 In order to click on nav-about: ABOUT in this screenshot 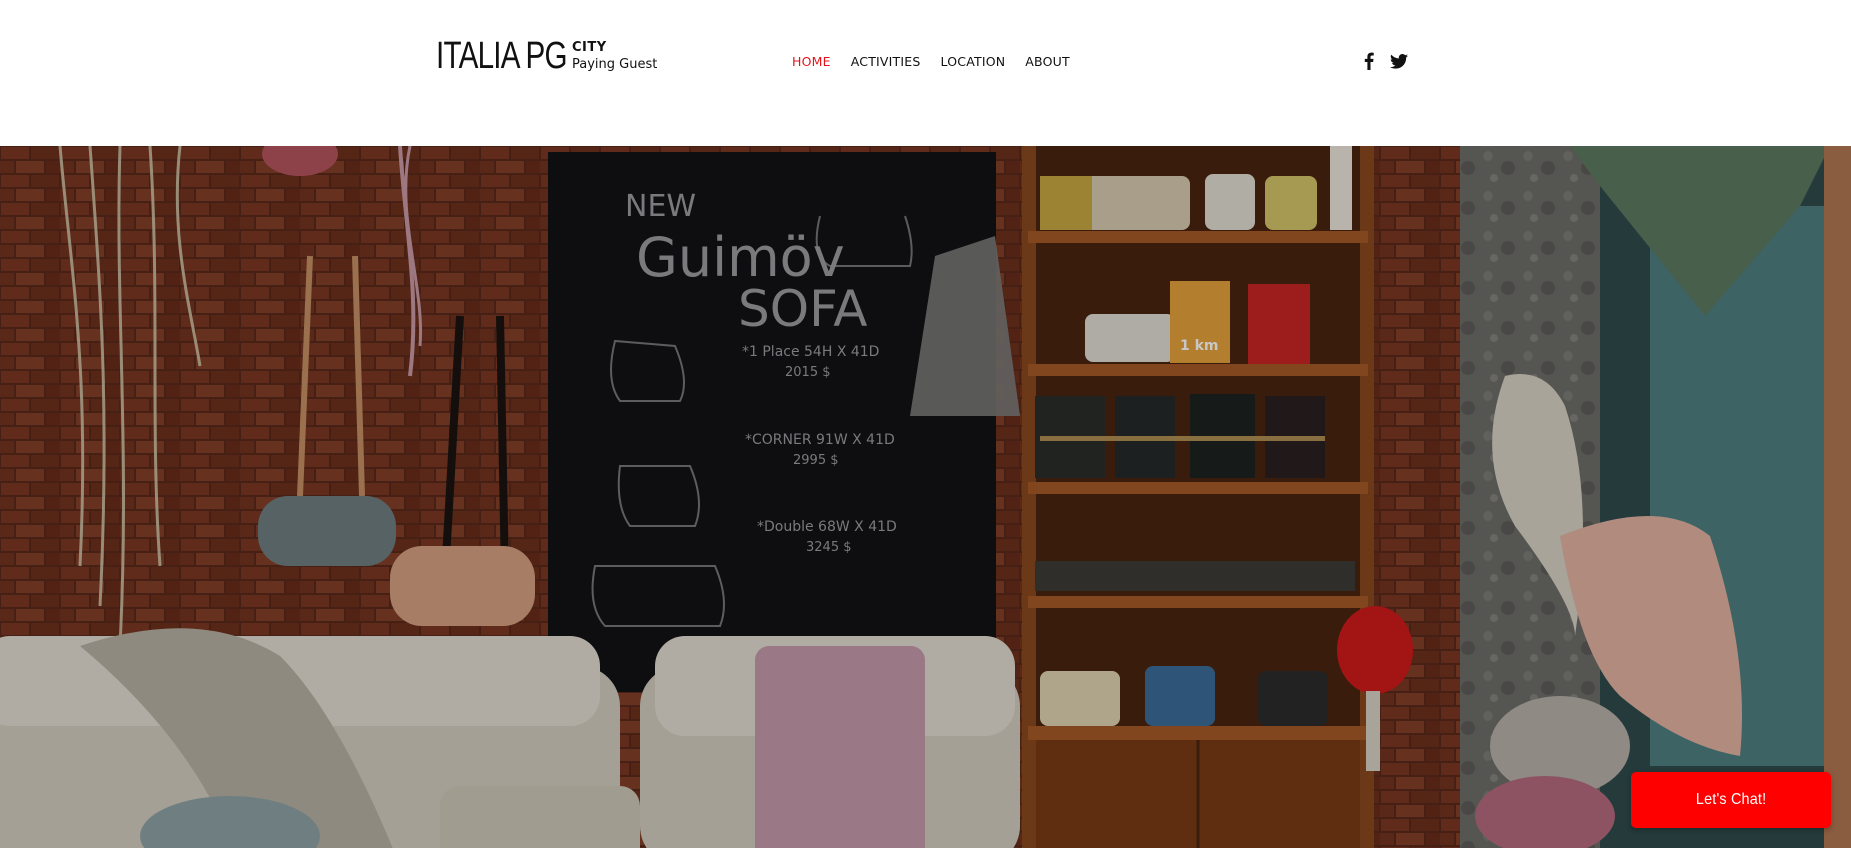, I will do `click(1047, 62)`.